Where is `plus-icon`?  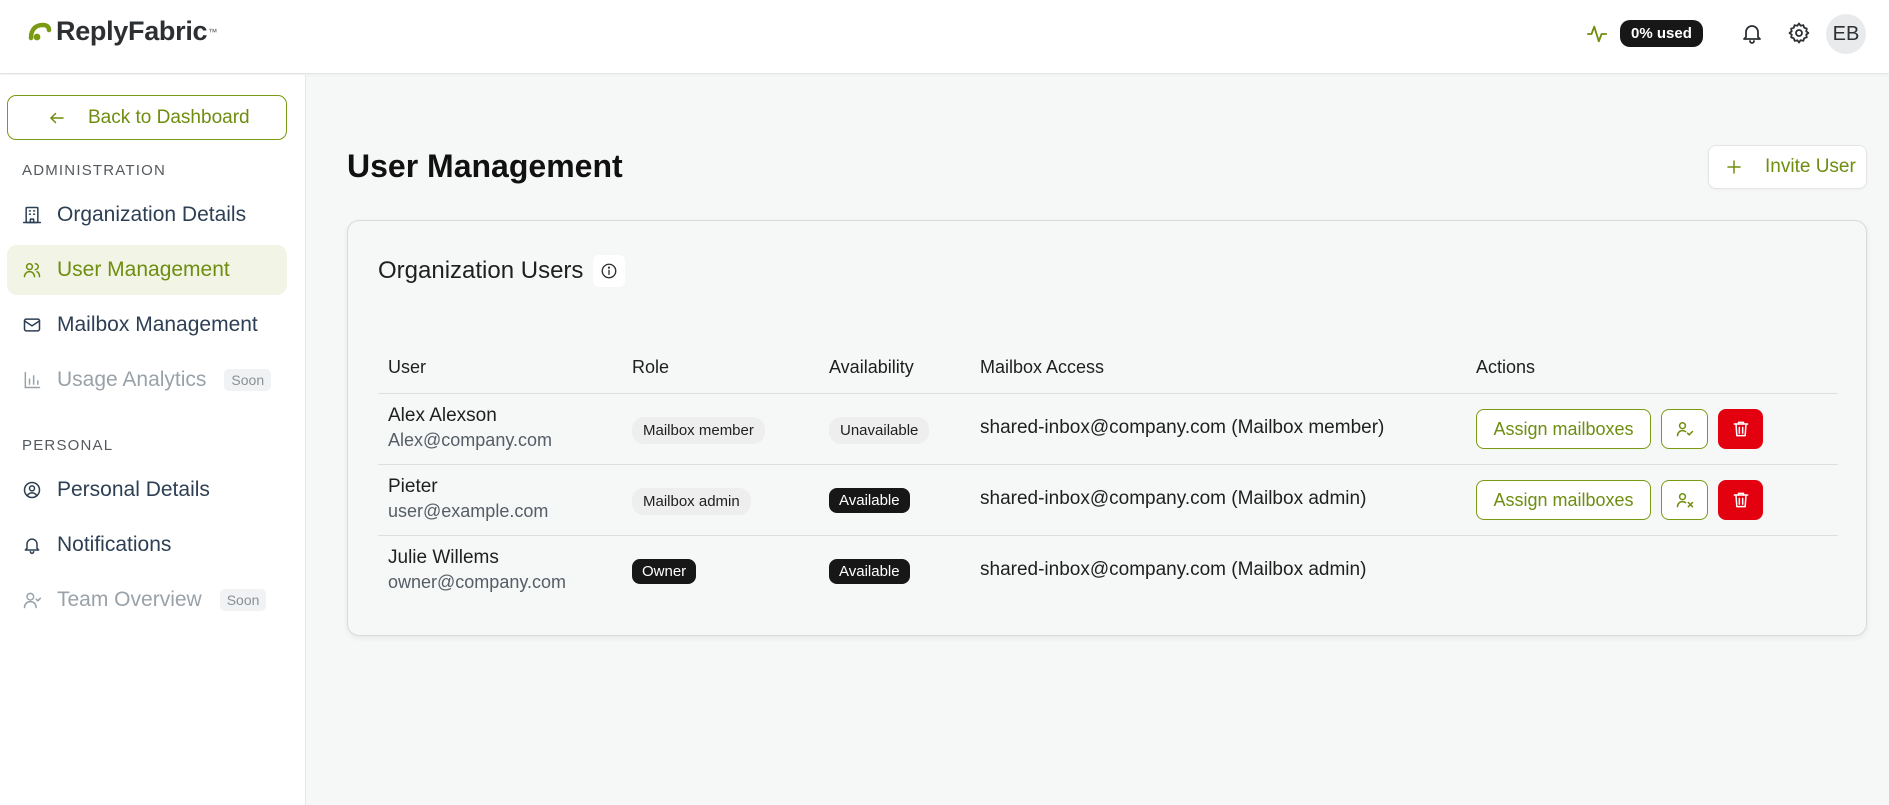 plus-icon is located at coordinates (1734, 167).